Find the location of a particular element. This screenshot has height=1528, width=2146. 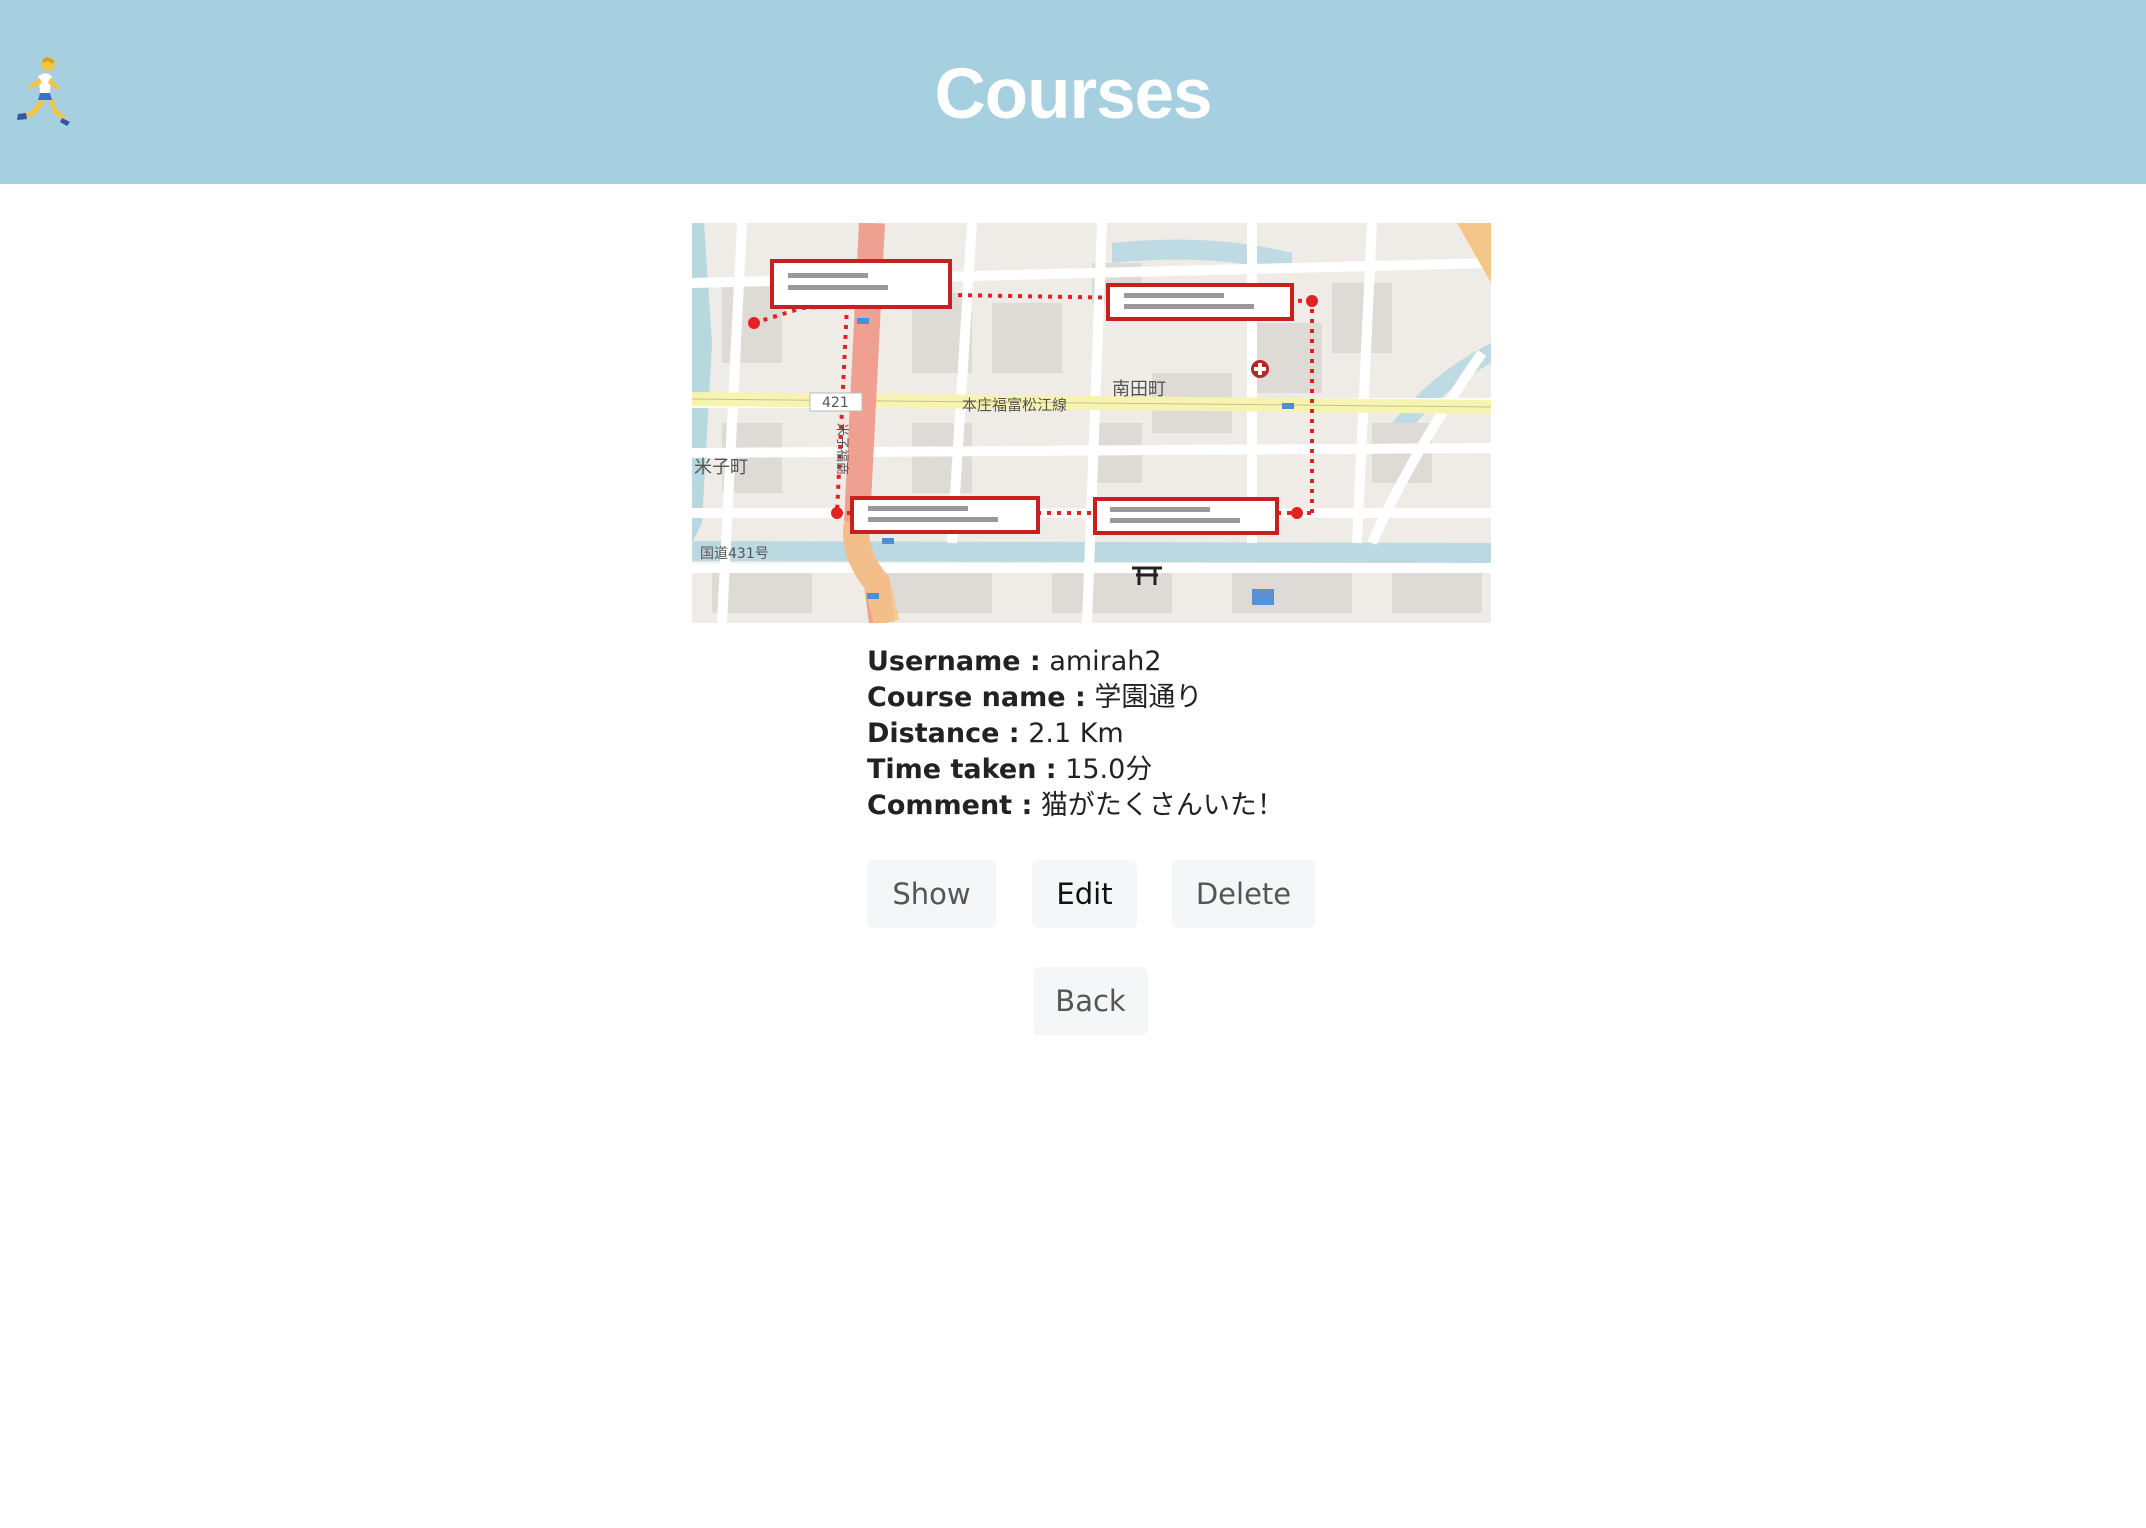

page-title: Courses is located at coordinates (1073, 94).